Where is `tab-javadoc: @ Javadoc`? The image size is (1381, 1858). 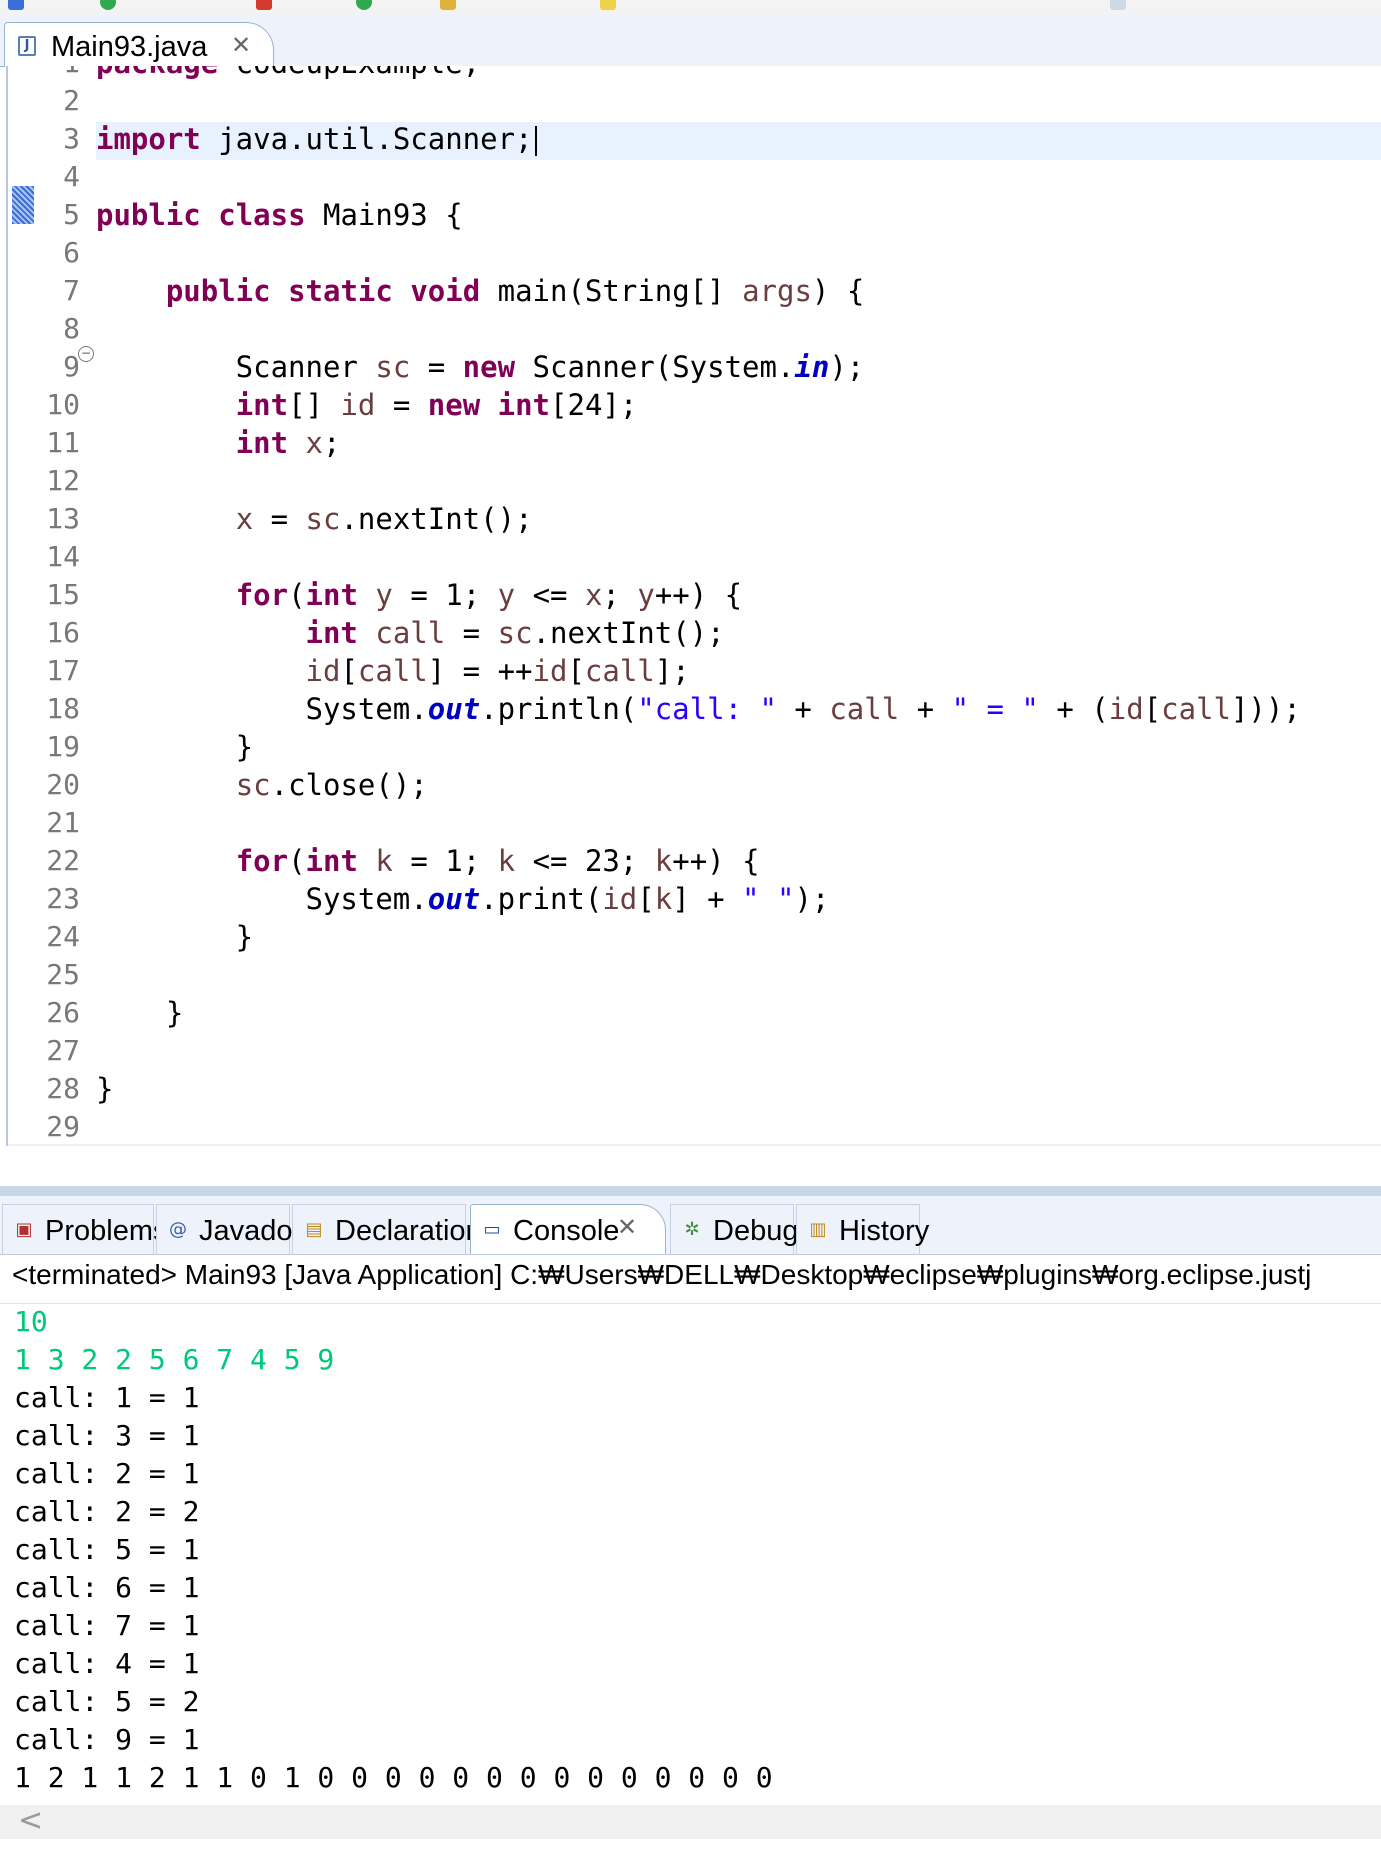 tab-javadoc: @ Javadoc is located at coordinates (231, 1229).